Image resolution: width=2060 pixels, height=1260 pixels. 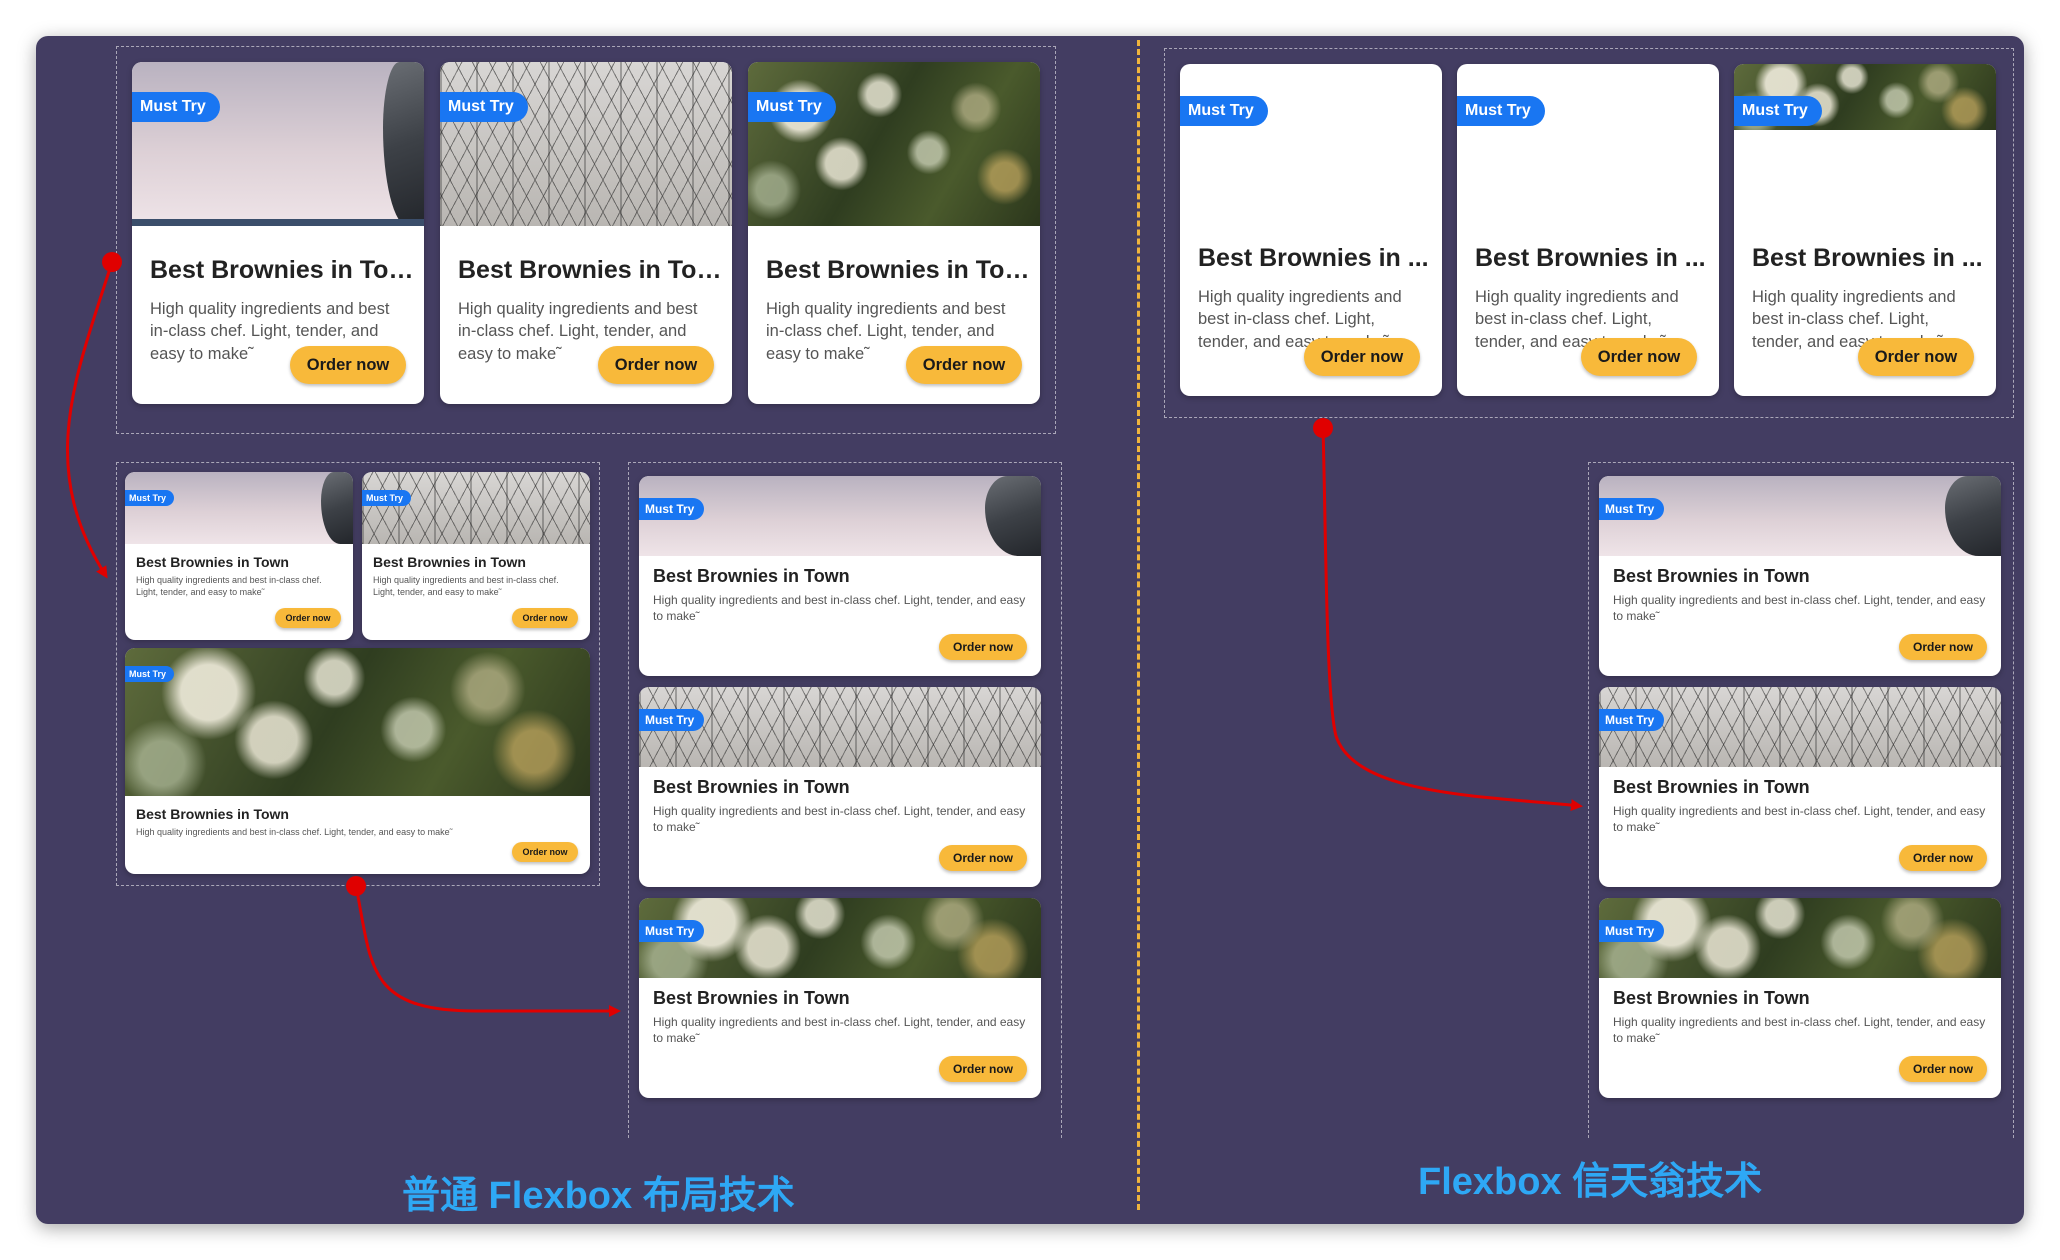 What do you see at coordinates (94, 415) in the screenshot?
I see `arrow-row-to-wrap` at bounding box center [94, 415].